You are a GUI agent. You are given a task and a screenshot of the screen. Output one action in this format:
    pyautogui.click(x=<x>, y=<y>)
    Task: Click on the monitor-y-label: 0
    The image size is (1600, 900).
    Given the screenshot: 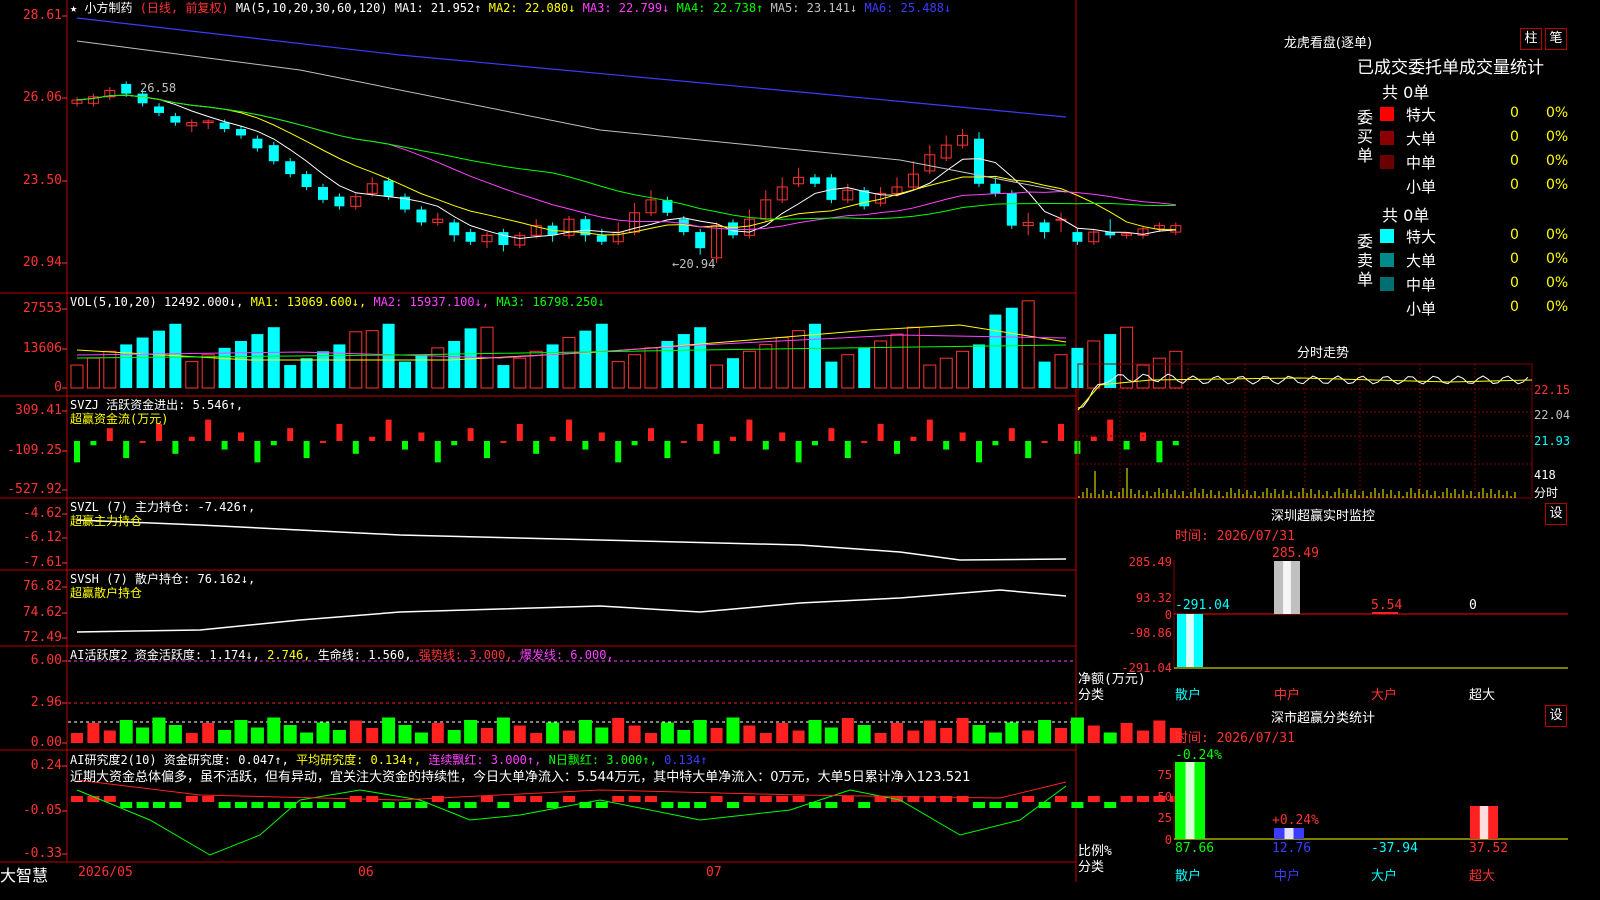 What is the action you would take?
    pyautogui.click(x=1168, y=615)
    